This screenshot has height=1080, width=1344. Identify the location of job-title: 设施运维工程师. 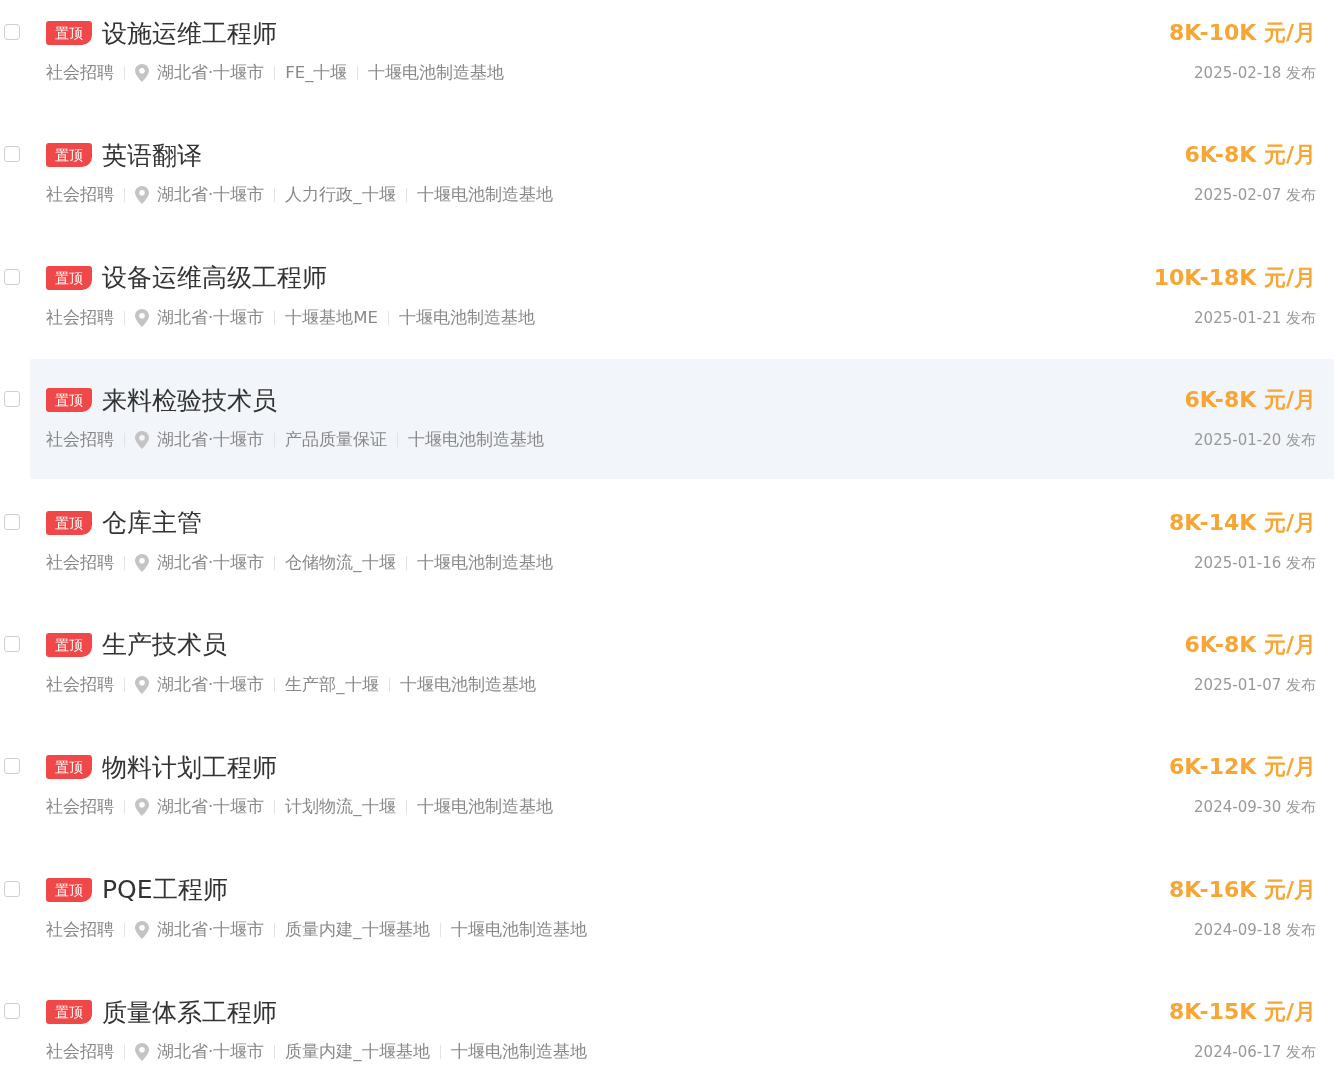
(189, 33).